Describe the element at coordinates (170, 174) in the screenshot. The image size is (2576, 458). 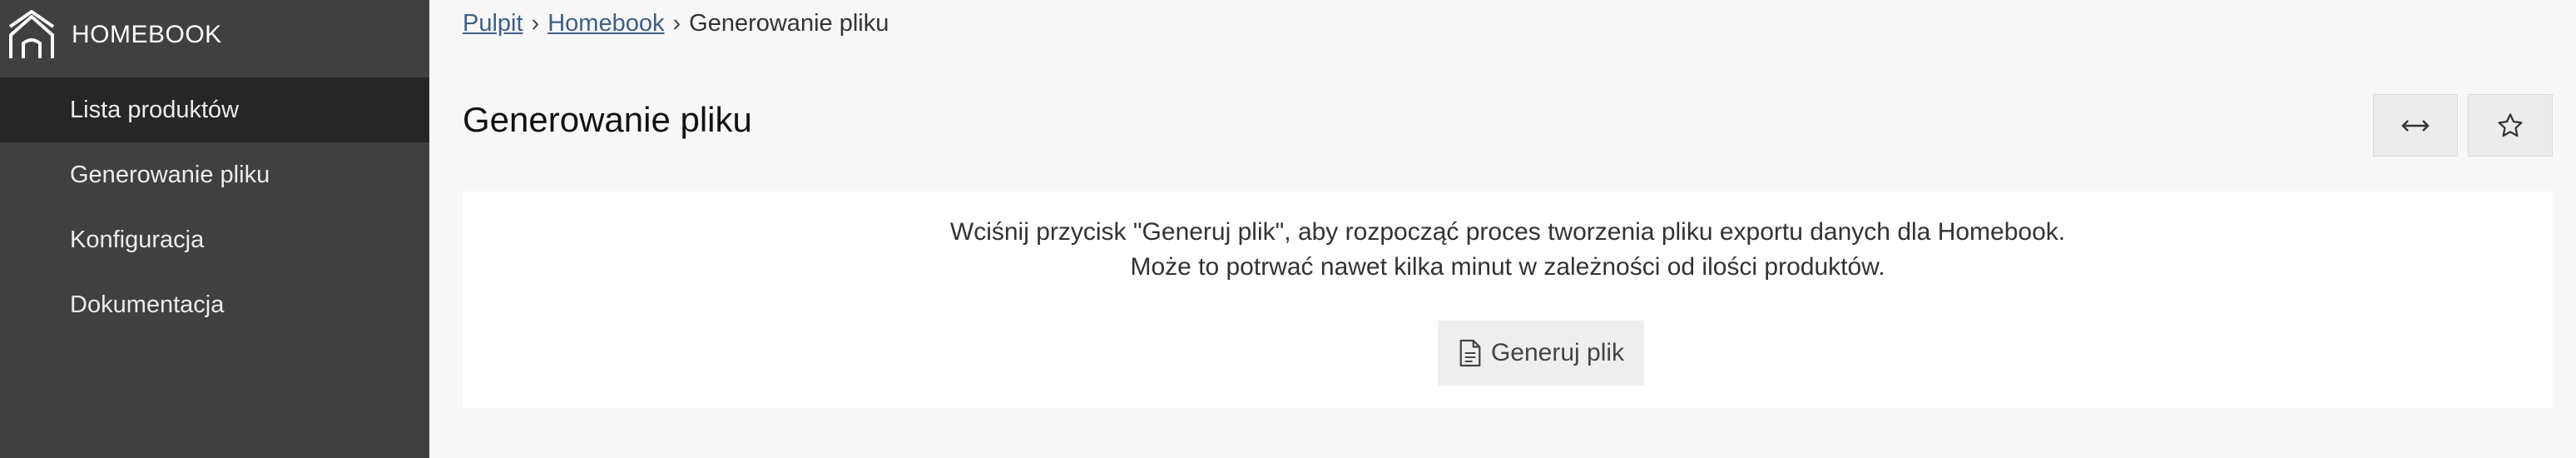
I see `sidebar-item-label: Generowanie pliku` at that location.